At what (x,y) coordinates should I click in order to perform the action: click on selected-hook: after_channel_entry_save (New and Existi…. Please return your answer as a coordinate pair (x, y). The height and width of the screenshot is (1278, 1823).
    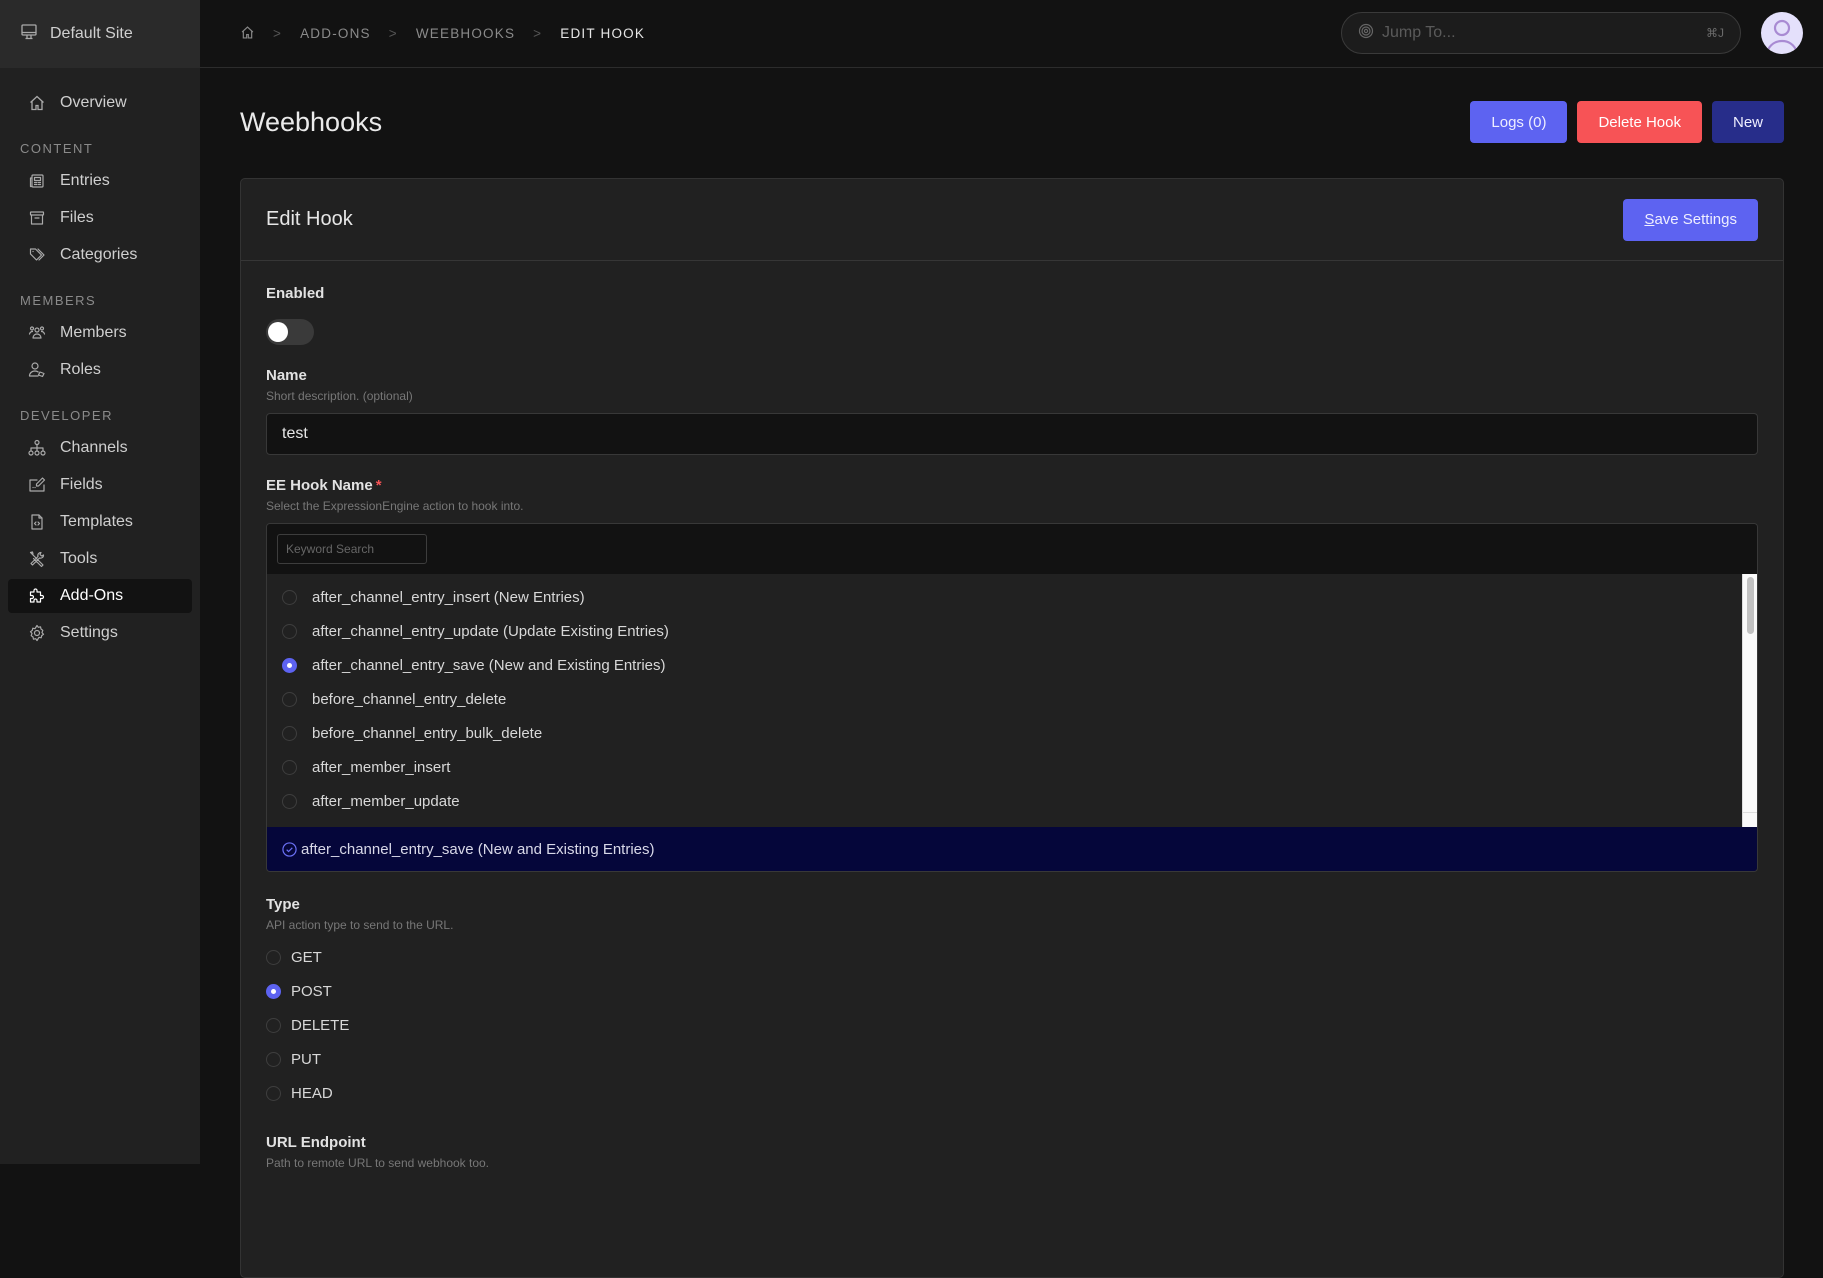
    Looking at the image, I should click on (1012, 849).